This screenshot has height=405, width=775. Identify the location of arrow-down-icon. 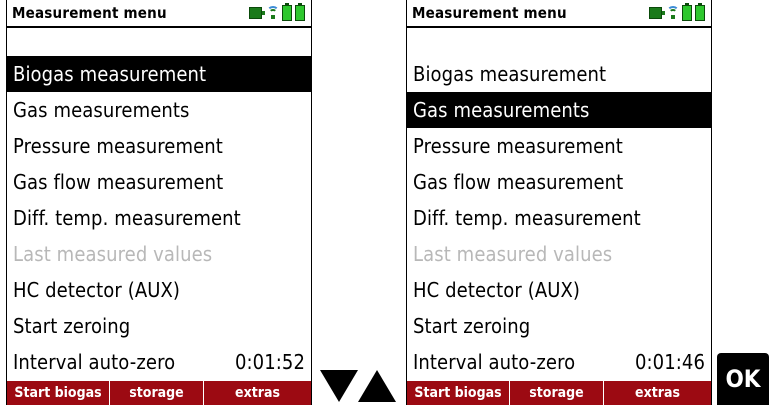
(339, 386).